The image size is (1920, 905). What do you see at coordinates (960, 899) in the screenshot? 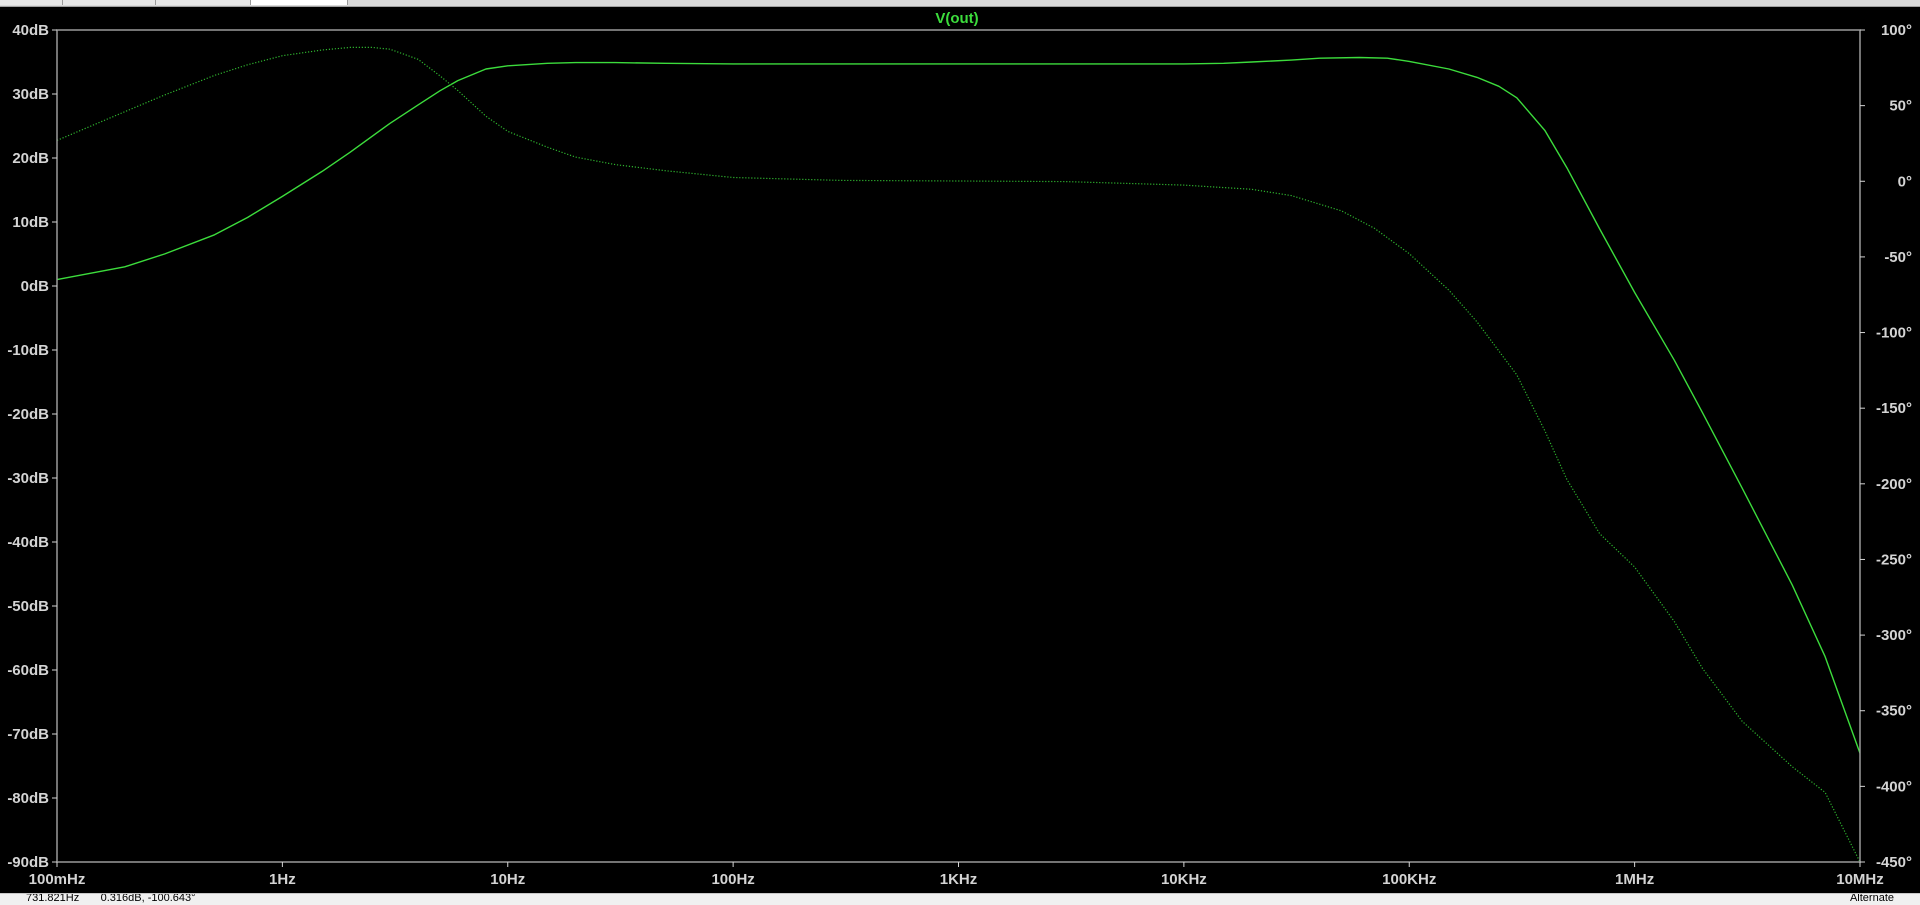
I see `status-bar: 731.821Hz 0.316dB, -100.643° Alternate` at bounding box center [960, 899].